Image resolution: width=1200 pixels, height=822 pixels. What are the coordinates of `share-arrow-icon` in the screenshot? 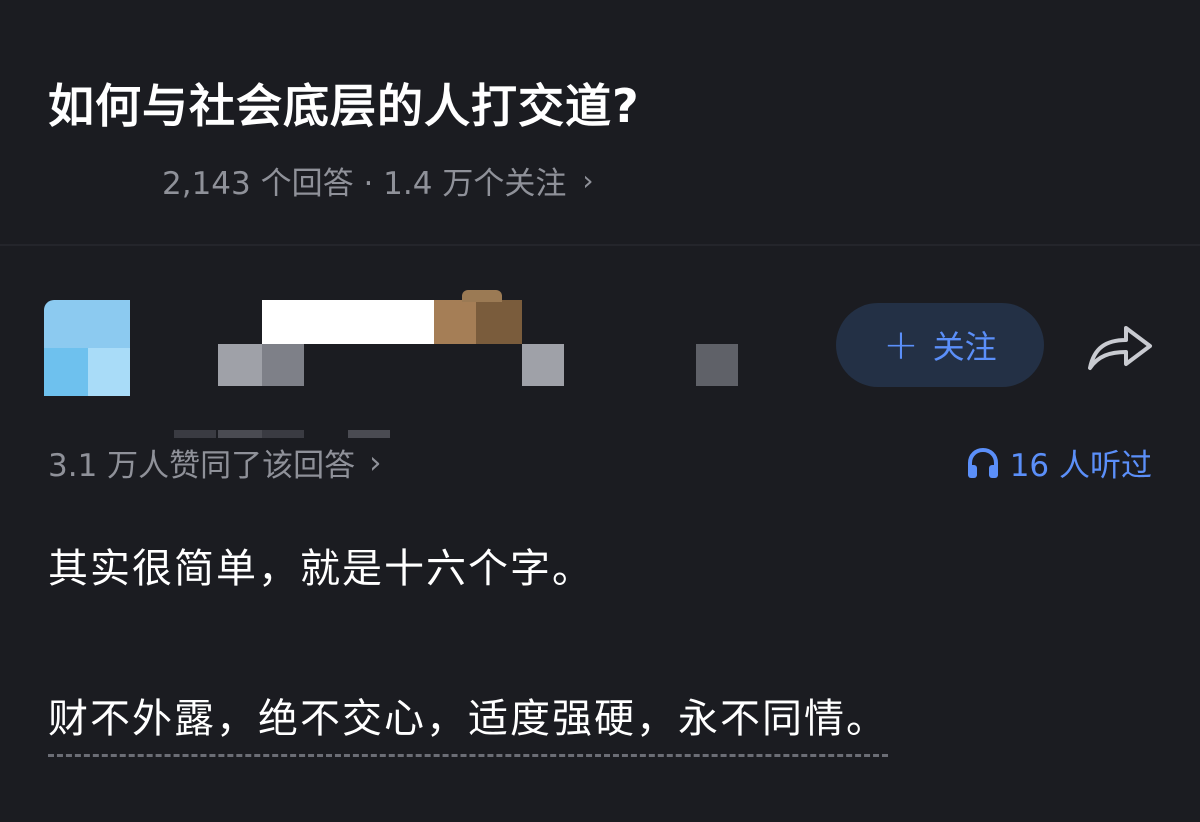 It's located at (1120, 346).